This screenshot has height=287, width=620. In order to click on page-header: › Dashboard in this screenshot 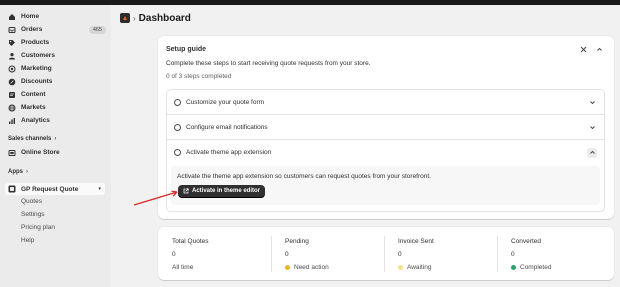, I will do `click(155, 18)`.